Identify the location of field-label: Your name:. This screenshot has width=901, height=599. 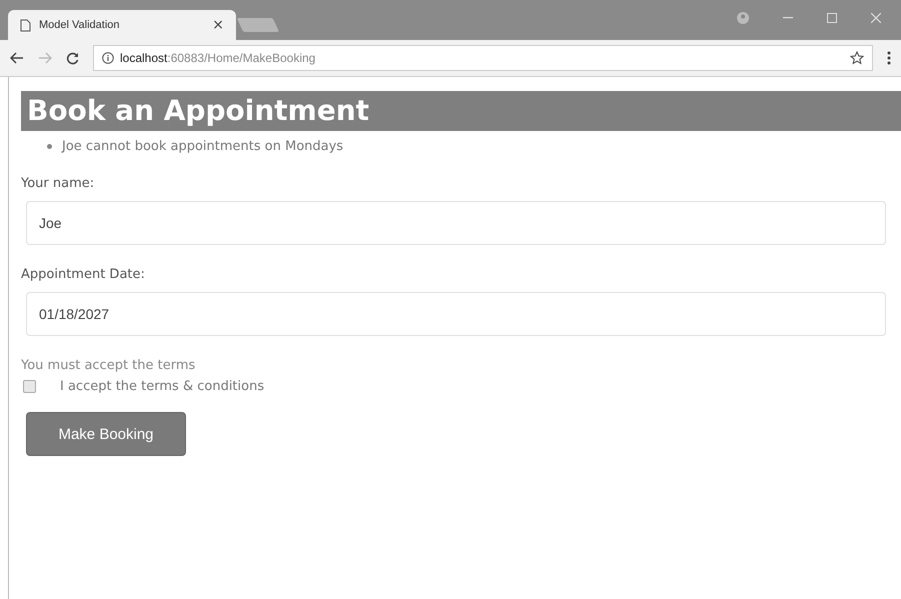
(58, 183).